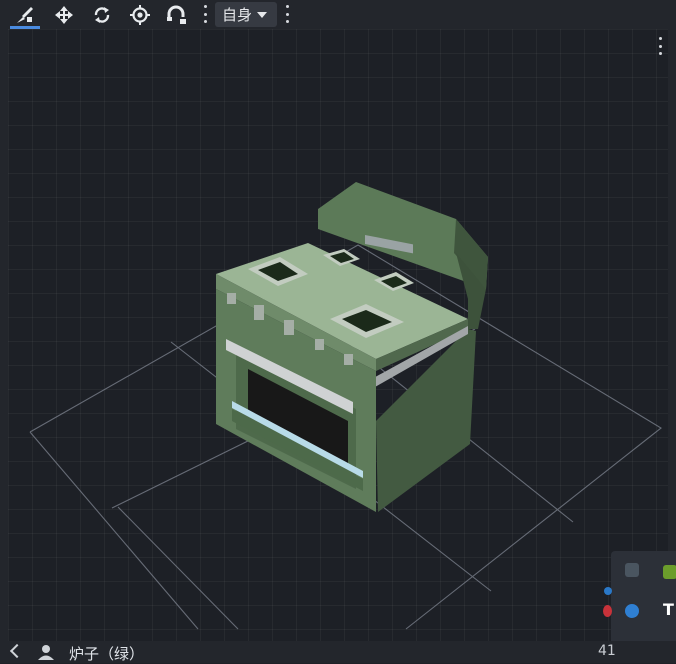 The image size is (676, 664). What do you see at coordinates (4, 335) in the screenshot?
I see `left-gutter` at bounding box center [4, 335].